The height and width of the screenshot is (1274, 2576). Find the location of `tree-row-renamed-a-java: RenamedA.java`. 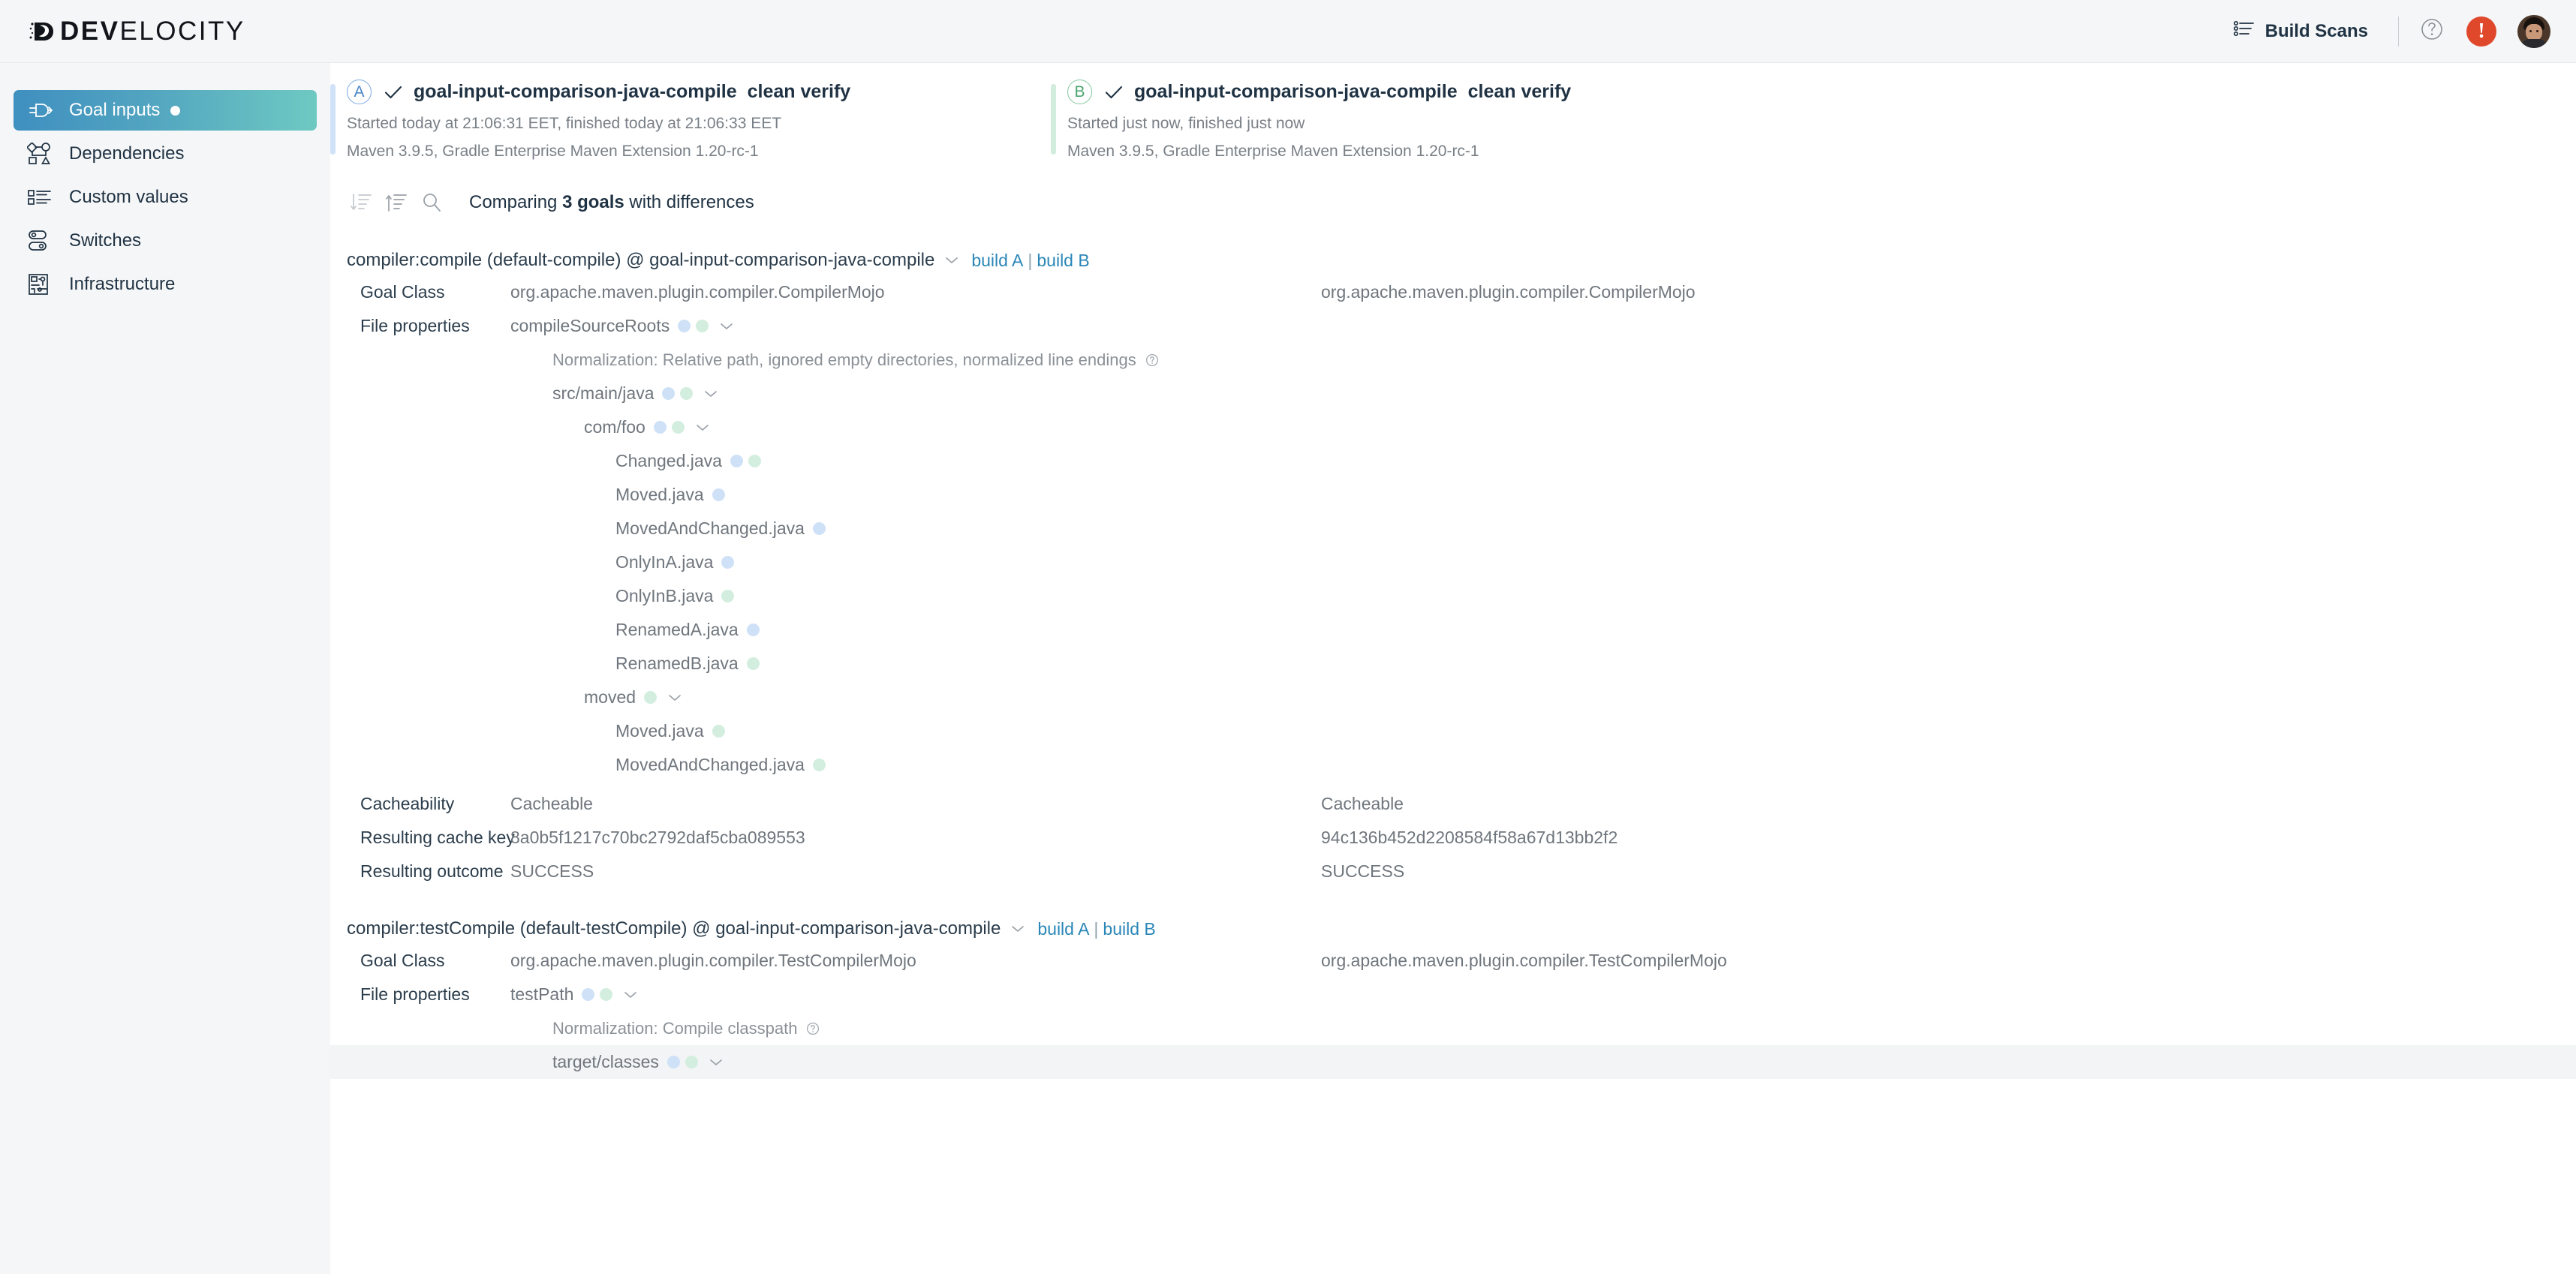

tree-row-renamed-a-java: RenamedA.java is located at coordinates (1453, 630).